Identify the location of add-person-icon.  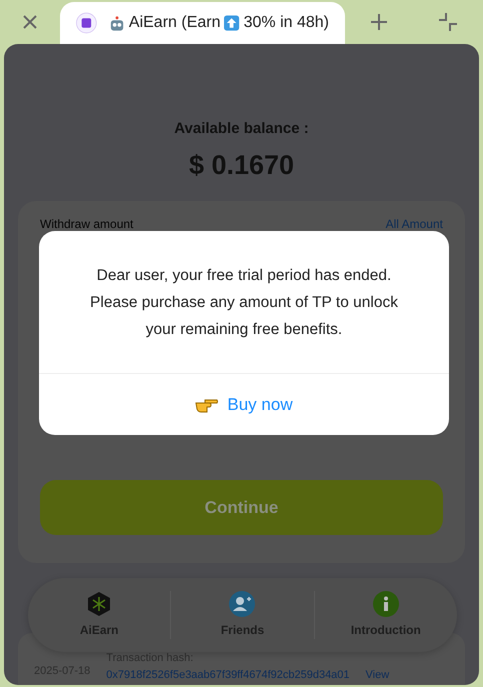
(242, 604).